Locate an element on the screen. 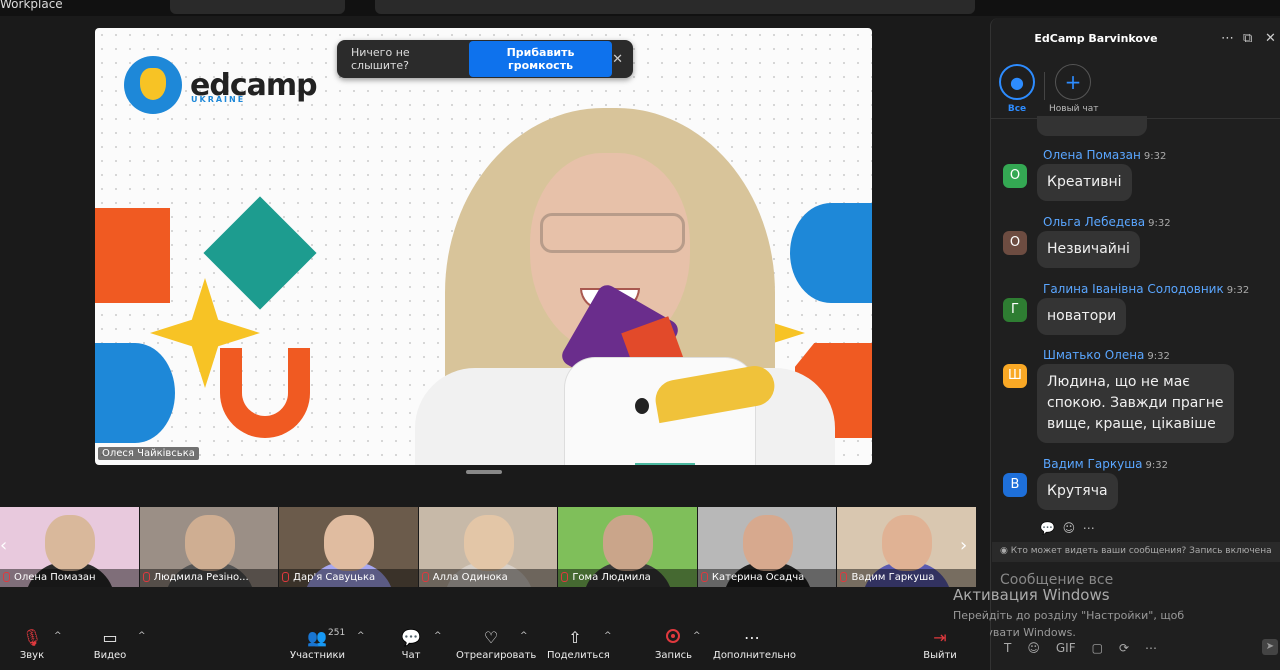 This screenshot has height=670, width=1280. avatar: Ш is located at coordinates (1015, 376).